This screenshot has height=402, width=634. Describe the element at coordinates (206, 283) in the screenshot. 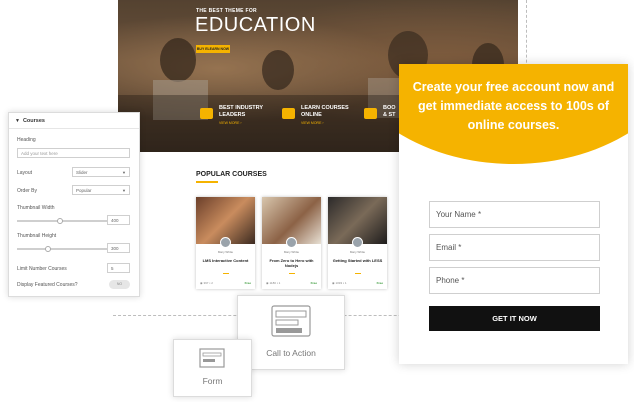

I see `course-meta: ◉ 397 ▪ 2` at that location.